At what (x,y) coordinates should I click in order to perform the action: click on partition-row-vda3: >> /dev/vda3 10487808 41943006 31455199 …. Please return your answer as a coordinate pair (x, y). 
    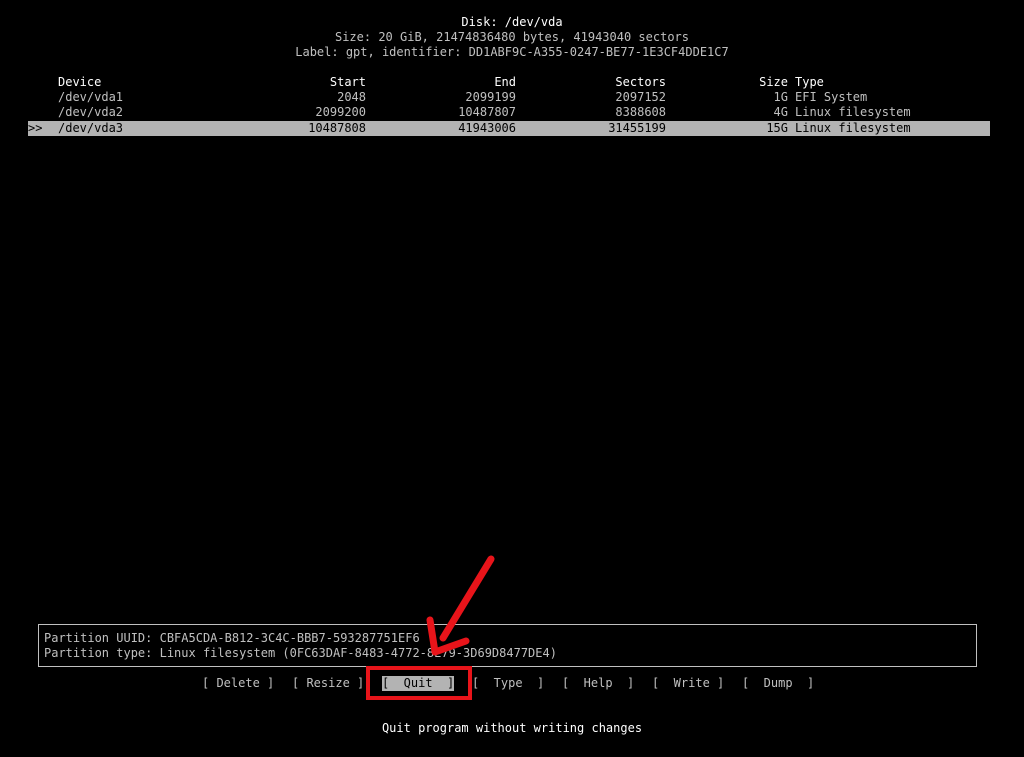
    Looking at the image, I should click on (509, 128).